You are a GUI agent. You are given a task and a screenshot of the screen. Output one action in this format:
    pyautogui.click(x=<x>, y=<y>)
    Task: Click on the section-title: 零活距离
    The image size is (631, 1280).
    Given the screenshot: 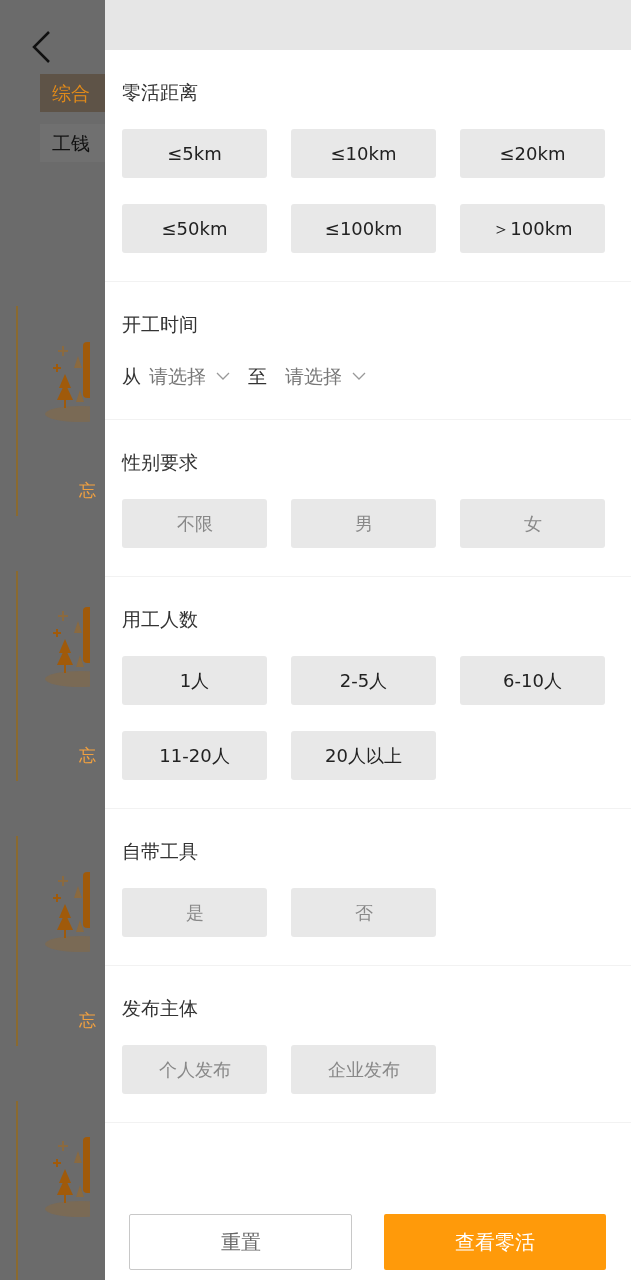 What is the action you would take?
    pyautogui.click(x=160, y=92)
    